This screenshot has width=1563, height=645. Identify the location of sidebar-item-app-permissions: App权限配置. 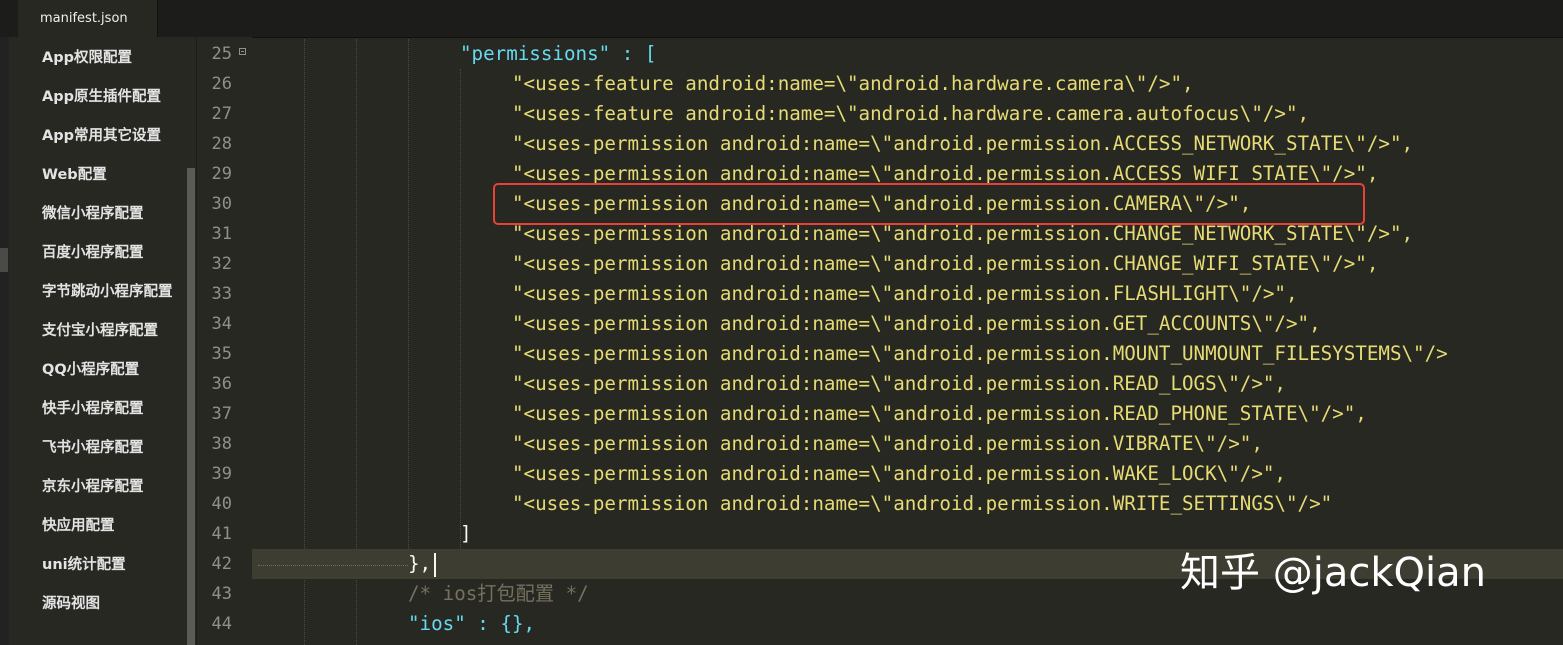
(87, 58).